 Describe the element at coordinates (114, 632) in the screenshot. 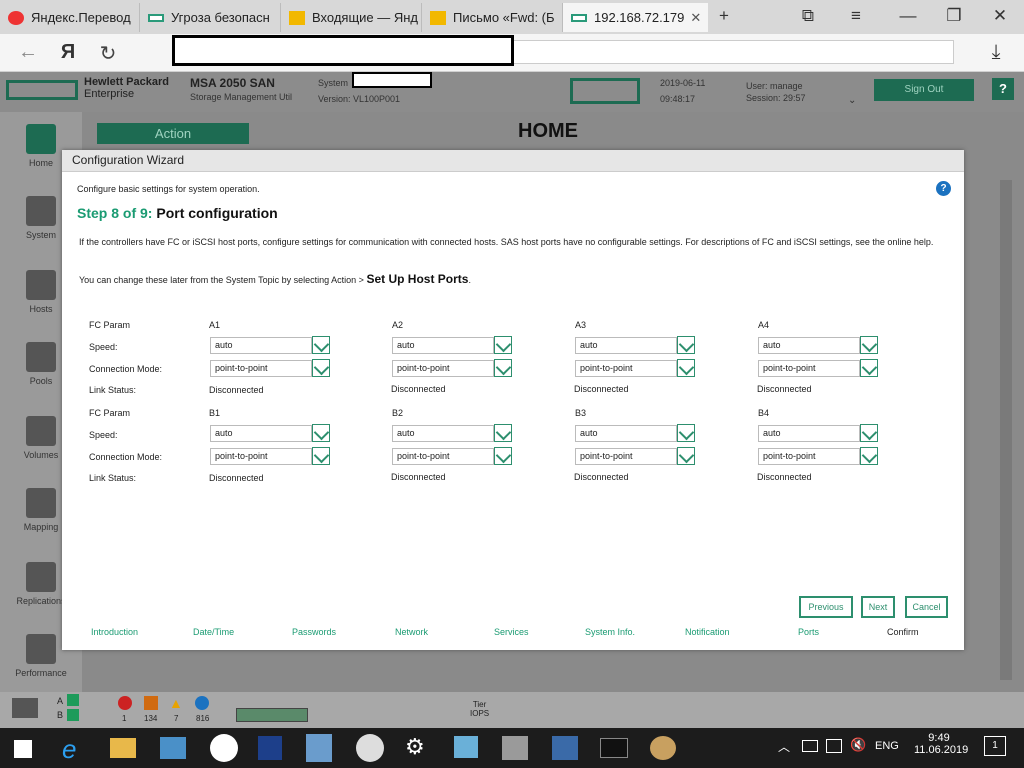

I see `wizard-step-introduction: Introduction` at that location.